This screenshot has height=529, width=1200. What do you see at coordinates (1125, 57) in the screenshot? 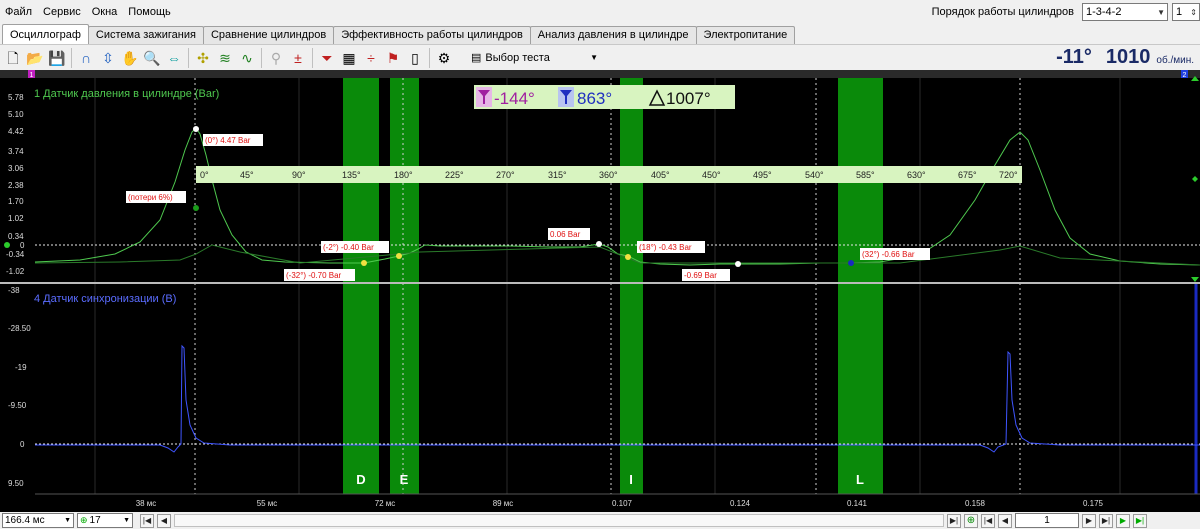
I see `engine-readout: -11° 1010 об./мин.` at bounding box center [1125, 57].